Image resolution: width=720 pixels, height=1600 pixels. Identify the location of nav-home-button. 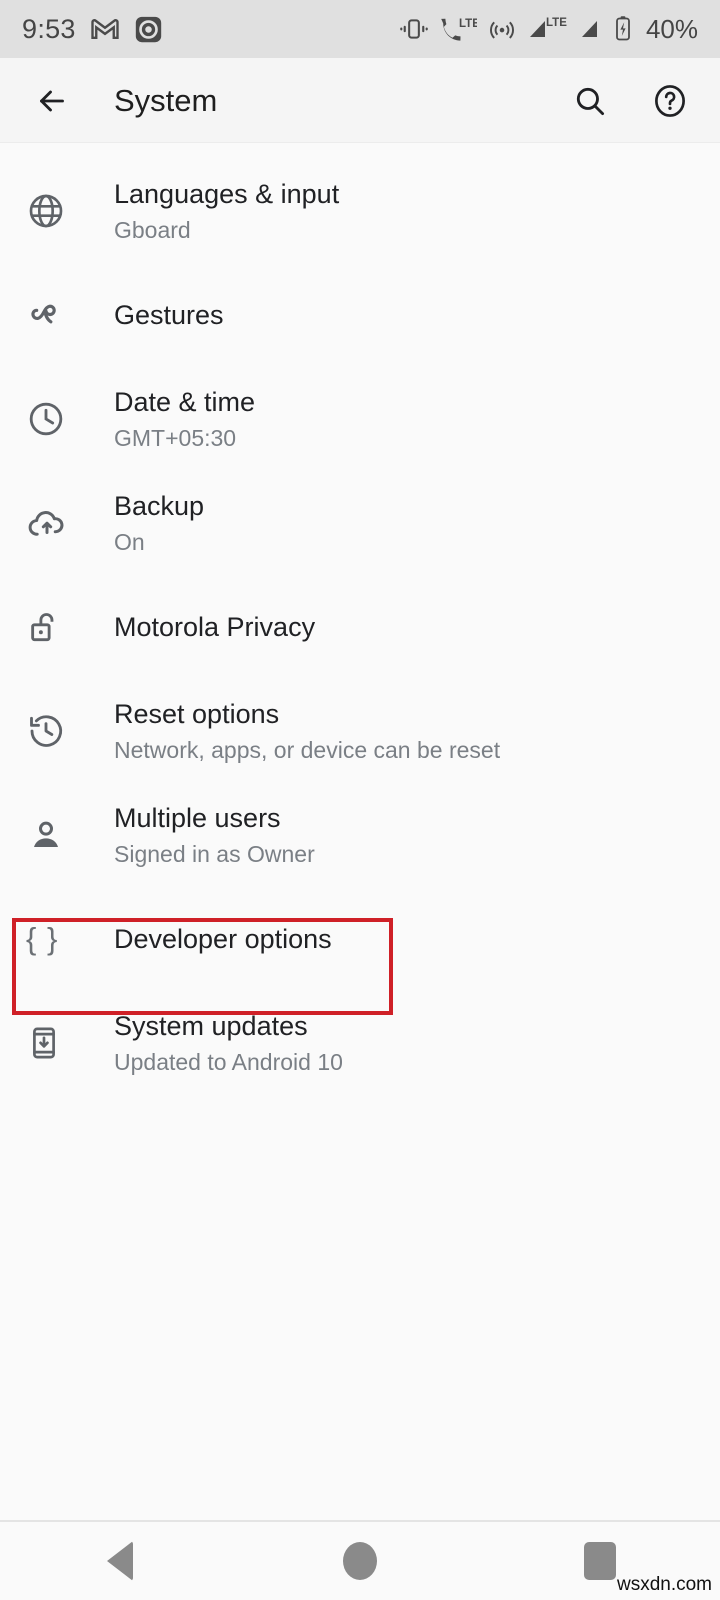
(360, 1561).